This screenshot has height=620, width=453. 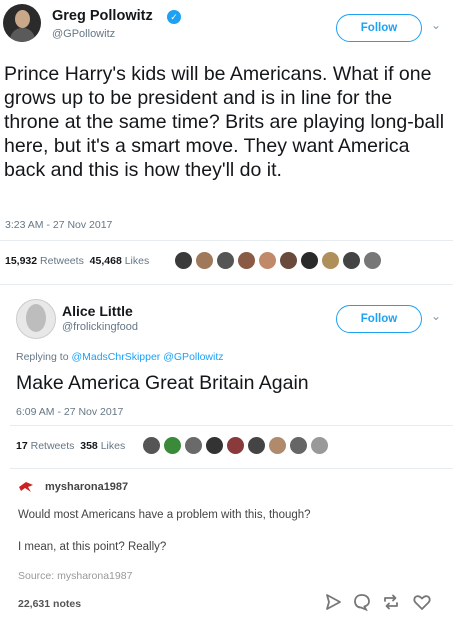 I want to click on author-handle: @GPollowitz, so click(x=83, y=34).